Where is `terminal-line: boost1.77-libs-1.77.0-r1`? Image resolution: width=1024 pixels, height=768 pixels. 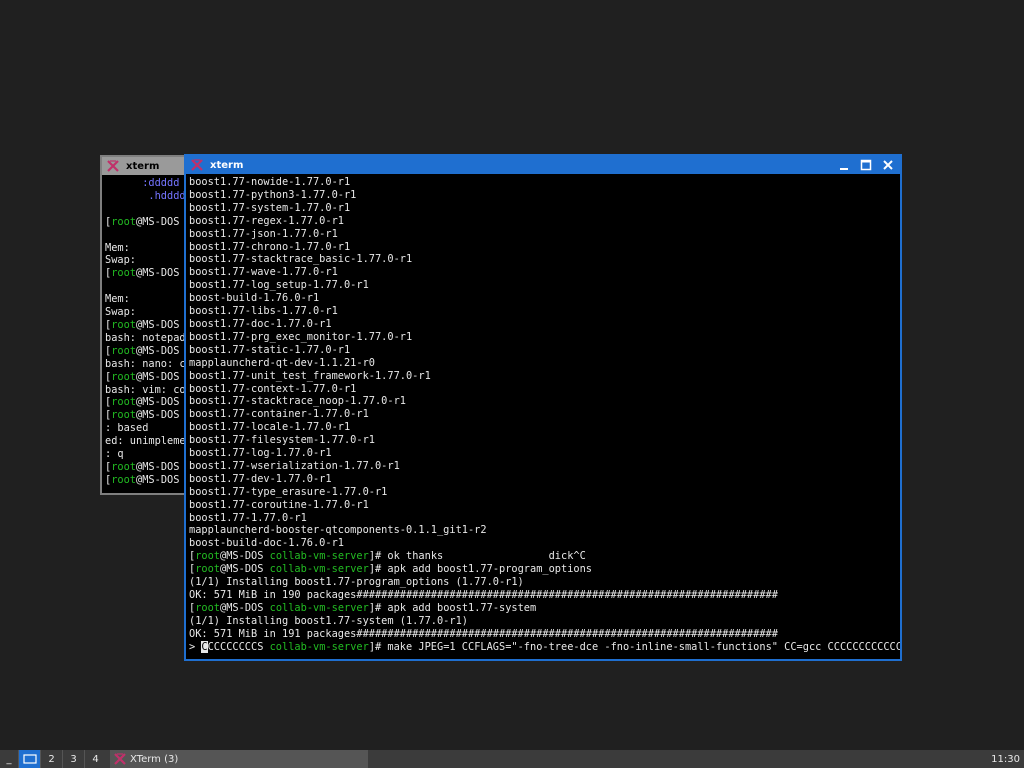 terminal-line: boost1.77-libs-1.77.0-r1 is located at coordinates (543, 311).